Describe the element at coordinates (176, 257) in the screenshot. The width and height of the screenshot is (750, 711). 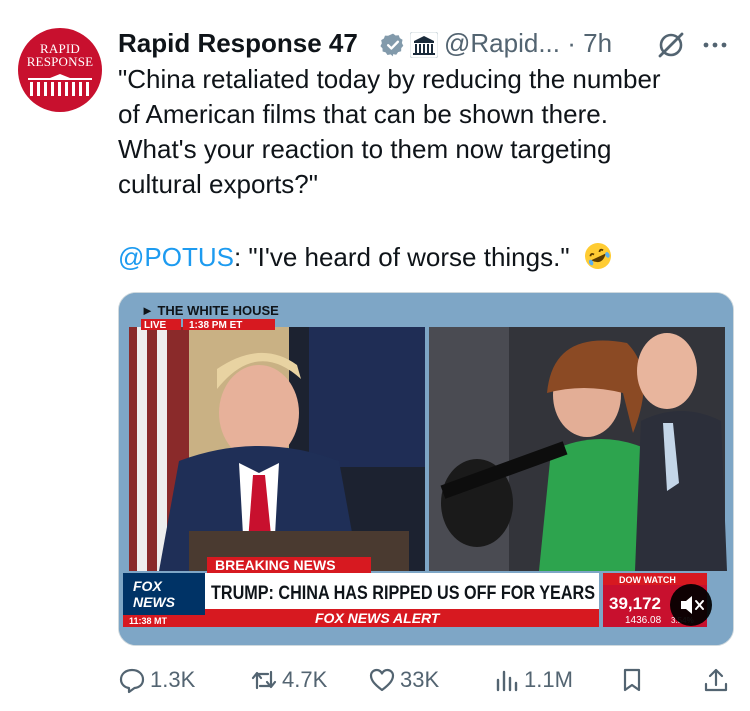
I see `mention-link: @POTUS` at that location.